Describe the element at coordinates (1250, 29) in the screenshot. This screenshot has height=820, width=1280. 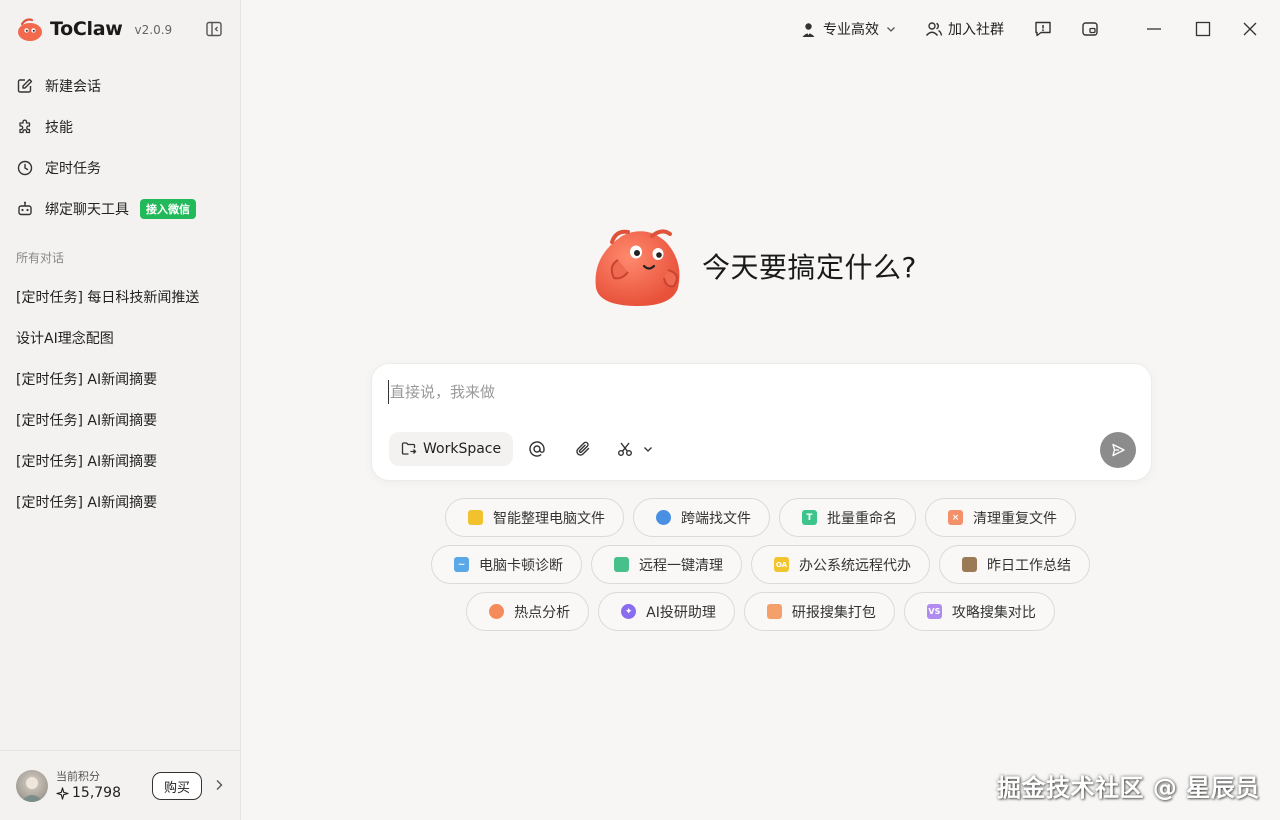
I see `close-icon` at that location.